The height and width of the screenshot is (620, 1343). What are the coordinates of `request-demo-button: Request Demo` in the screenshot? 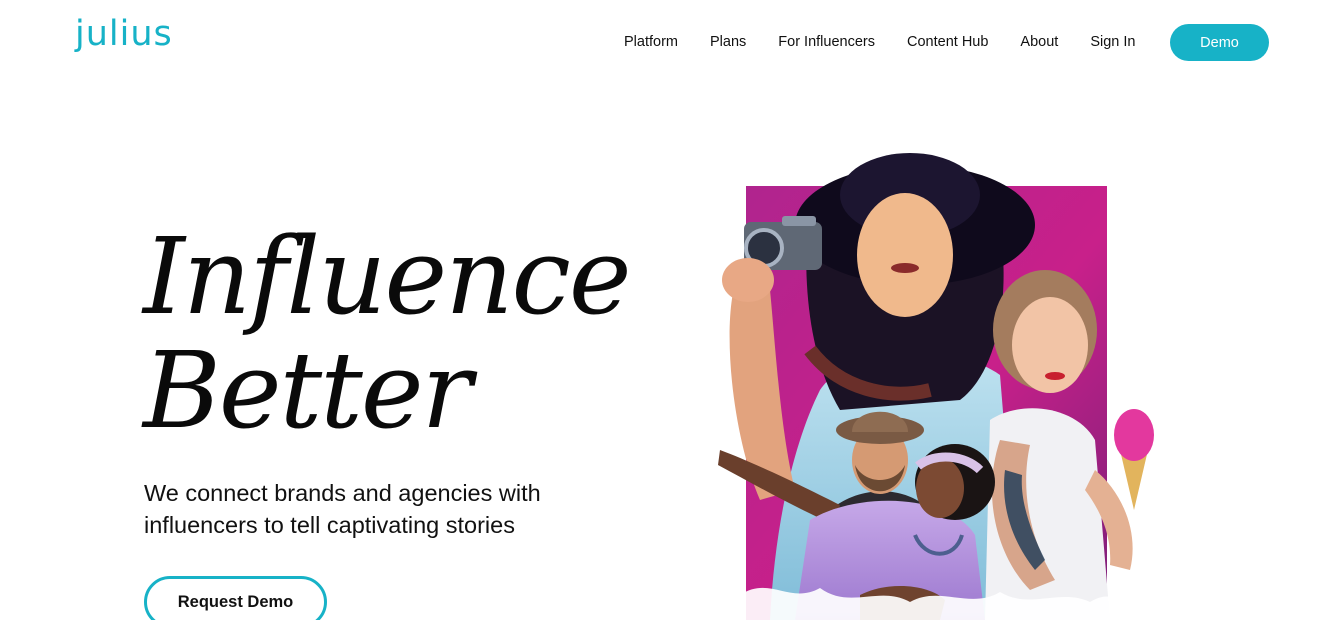 It's located at (235, 598).